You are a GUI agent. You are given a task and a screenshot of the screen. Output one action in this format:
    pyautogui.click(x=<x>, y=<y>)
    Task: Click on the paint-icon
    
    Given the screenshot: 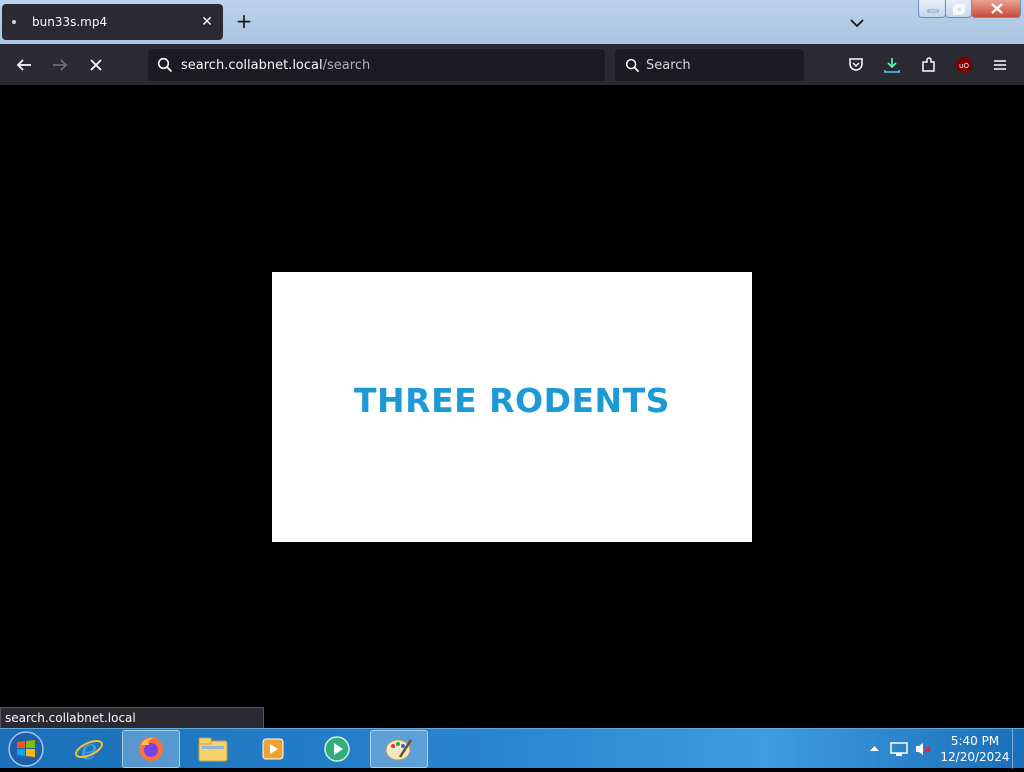 What is the action you would take?
    pyautogui.click(x=399, y=750)
    